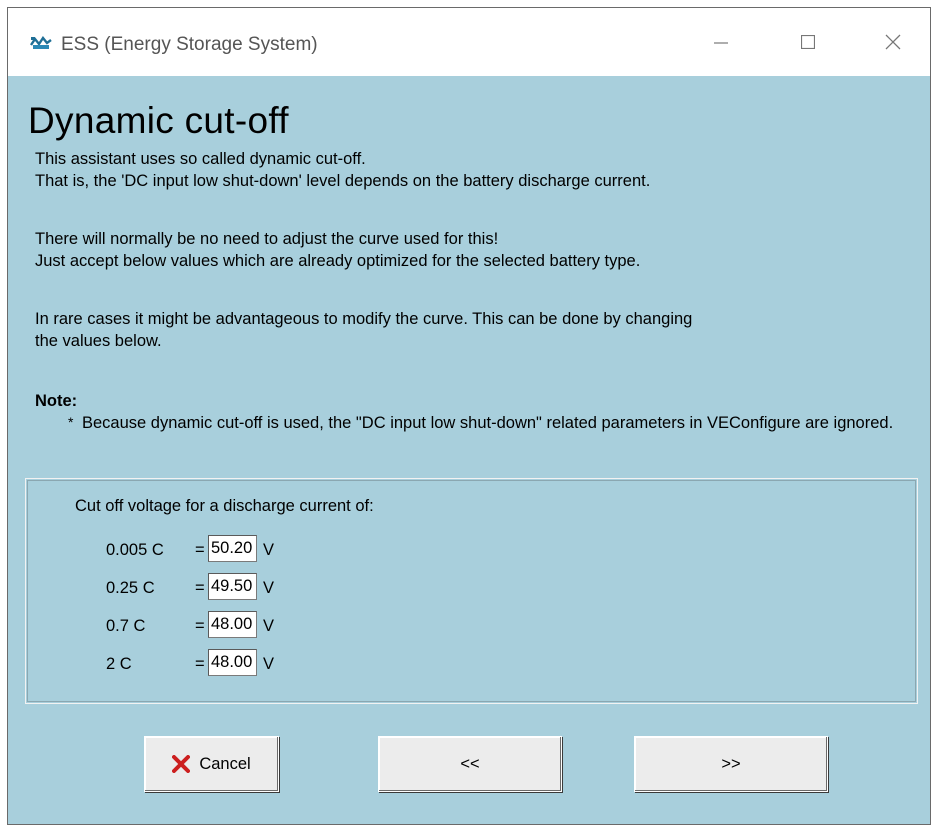 The width and height of the screenshot is (933, 827). I want to click on row-label-07c: 0.7 C, so click(126, 626).